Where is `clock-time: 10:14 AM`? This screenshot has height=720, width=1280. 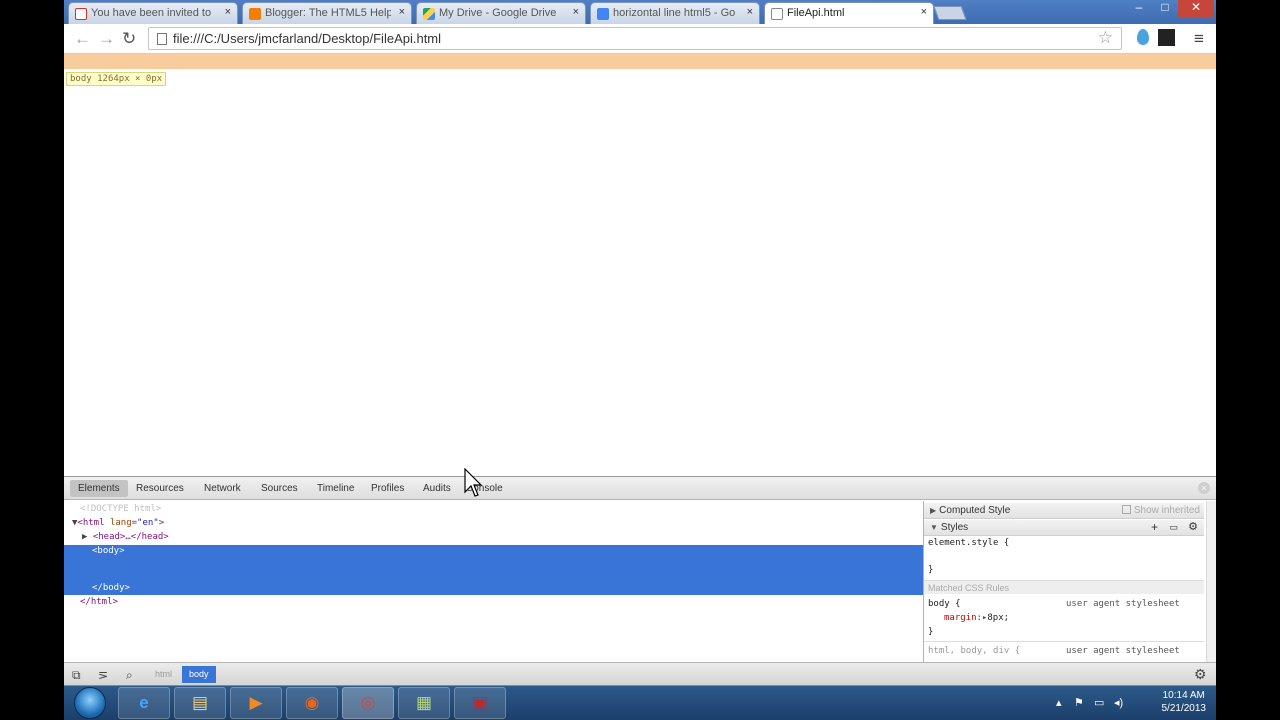
clock-time: 10:14 AM is located at coordinates (1183, 695).